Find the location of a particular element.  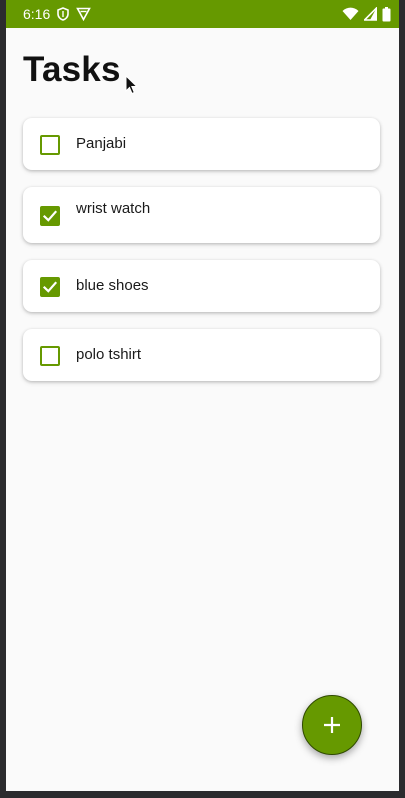

task-item: Panjabi is located at coordinates (201, 144).